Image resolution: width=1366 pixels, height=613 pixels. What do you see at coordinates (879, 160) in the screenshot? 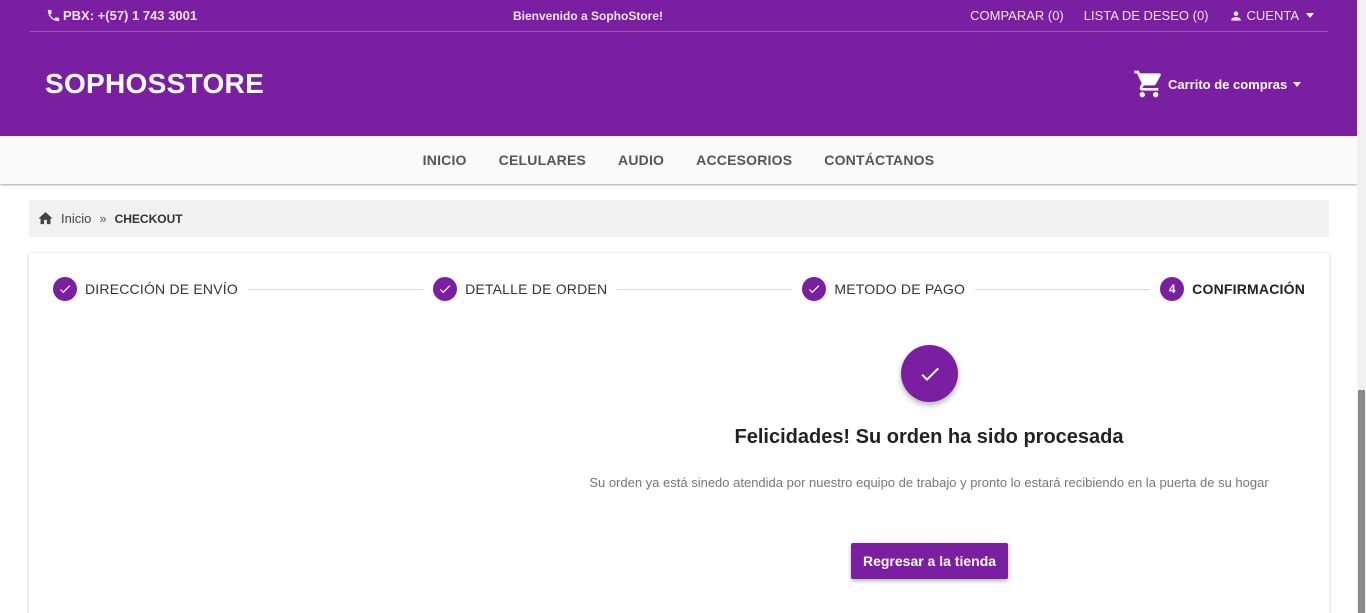
I see `nav-item-contactanos: CONTÁCTANOS` at bounding box center [879, 160].